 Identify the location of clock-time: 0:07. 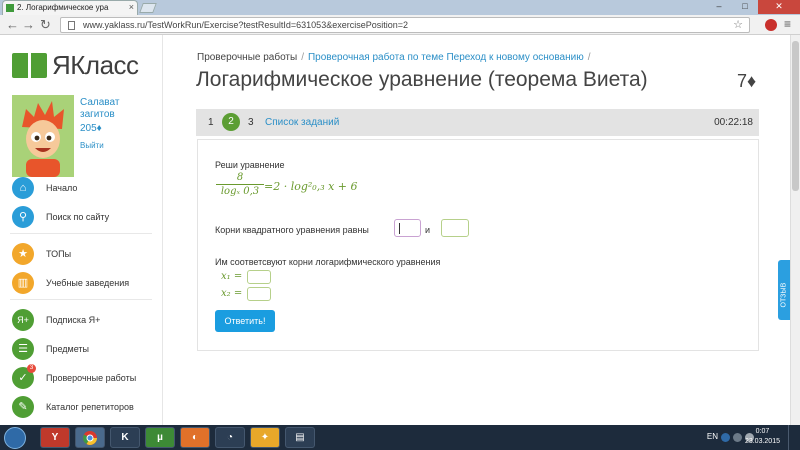
(762, 431).